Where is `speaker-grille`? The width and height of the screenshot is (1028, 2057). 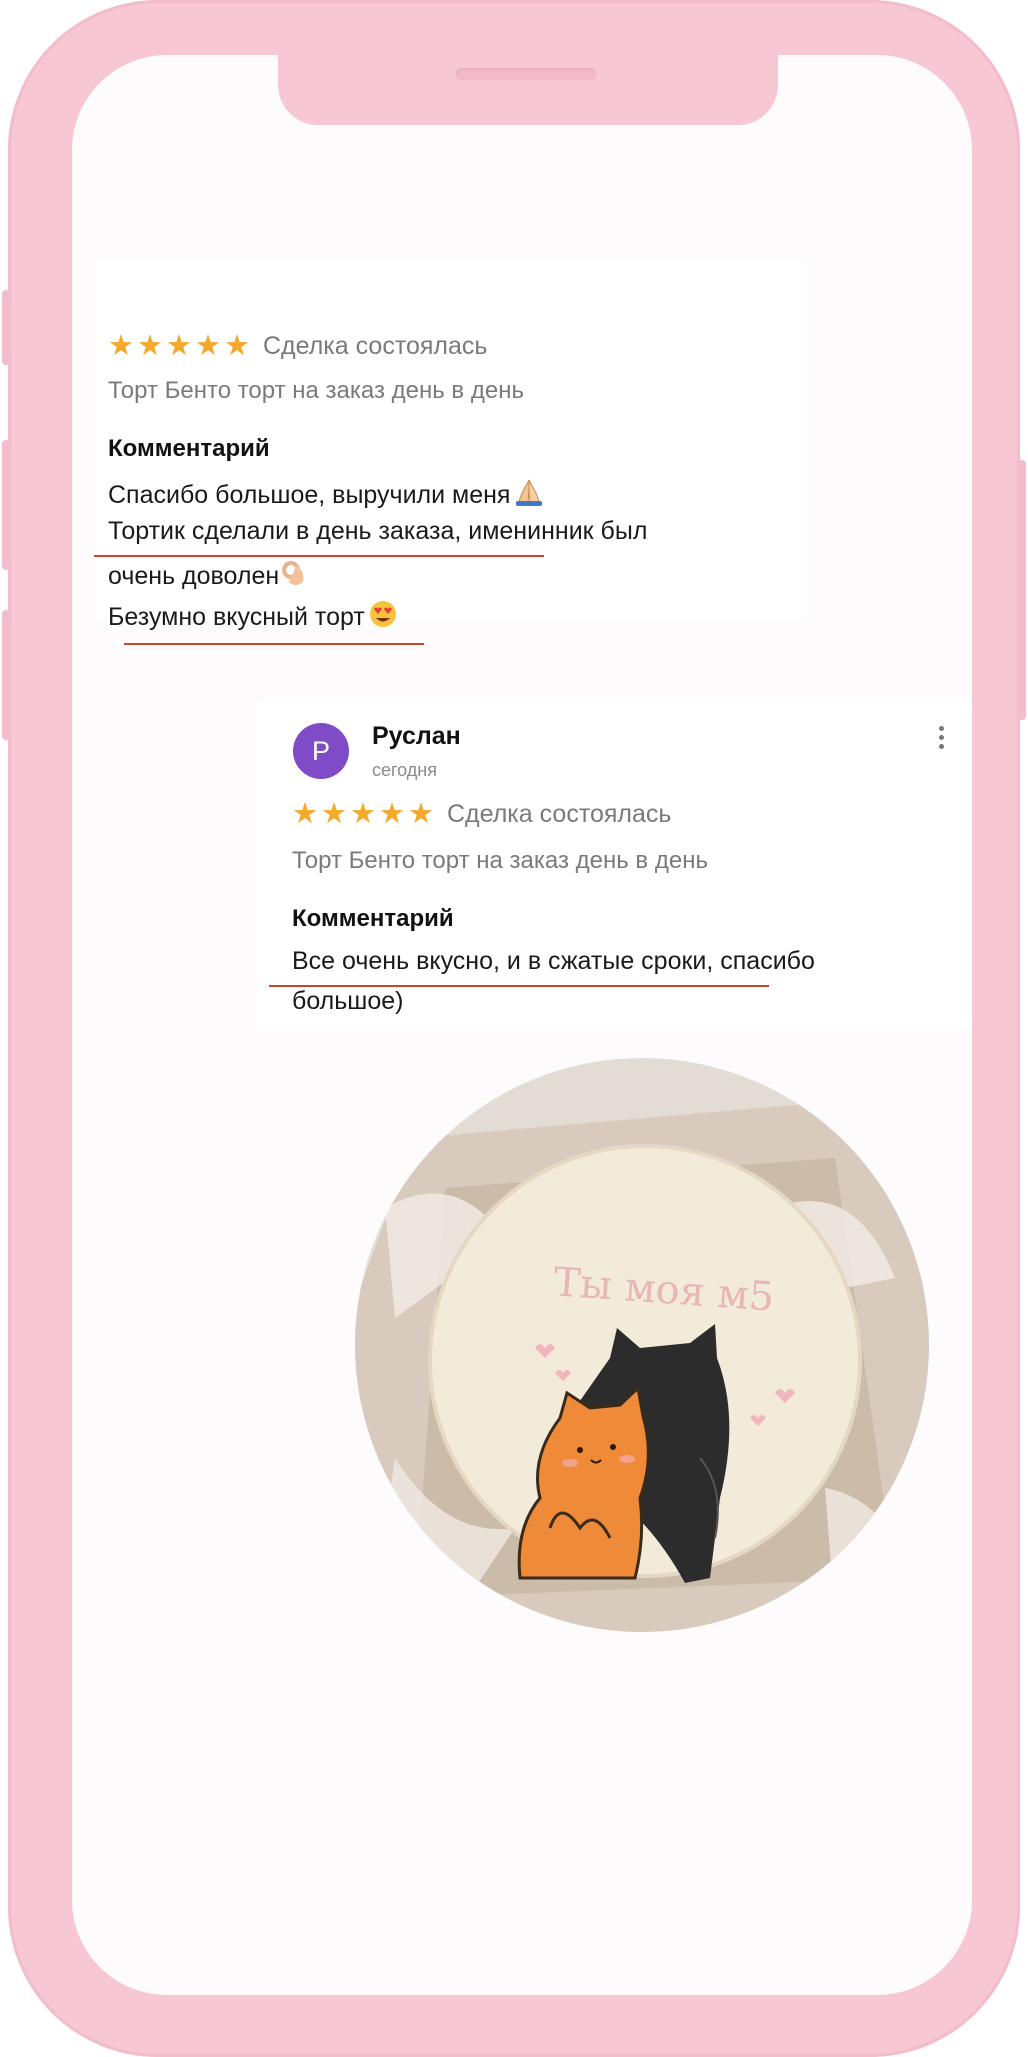
speaker-grille is located at coordinates (526, 74).